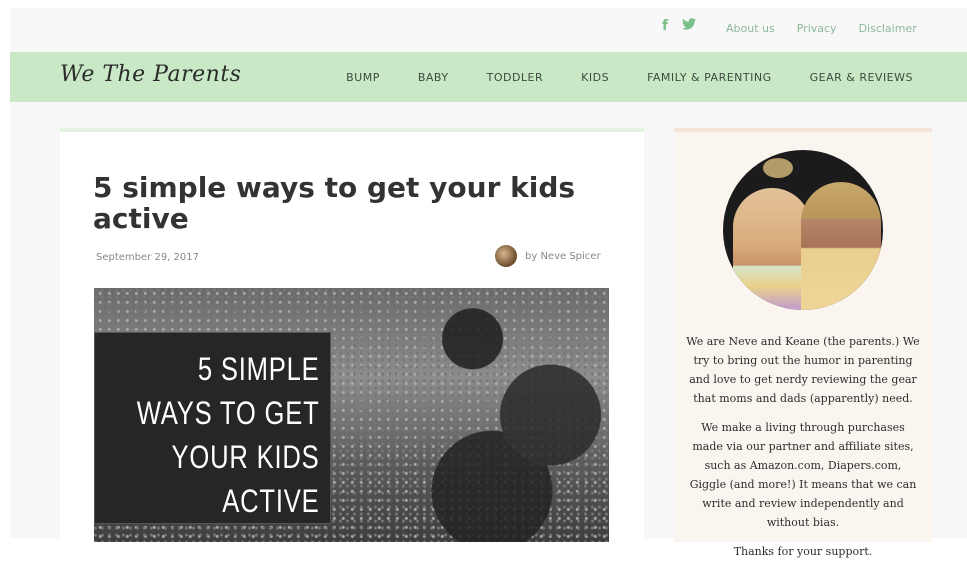 This screenshot has height=571, width=967. What do you see at coordinates (861, 77) in the screenshot?
I see `nav-gear-reviews: GEAR & REVIEWS` at bounding box center [861, 77].